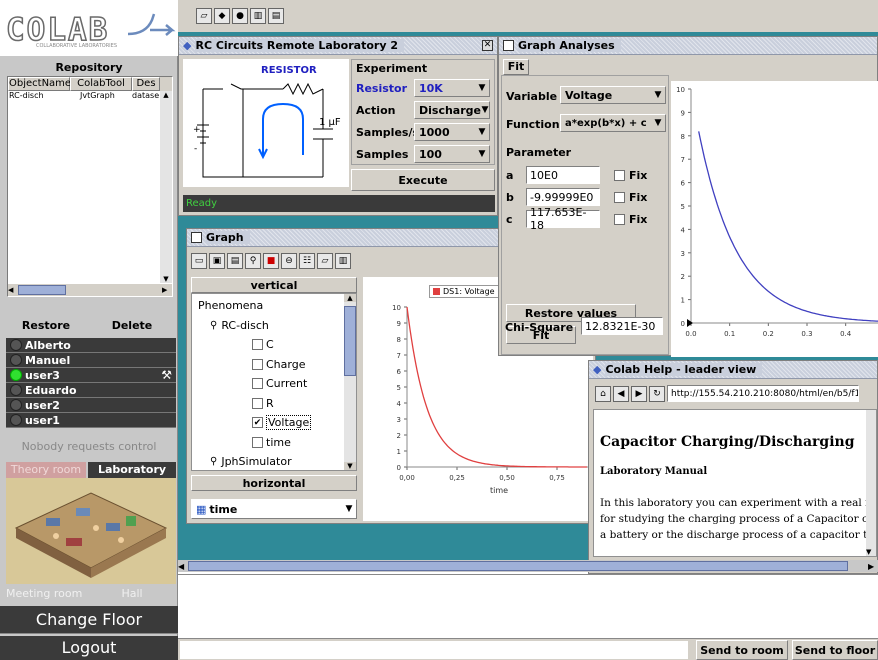  What do you see at coordinates (688, 46) in the screenshot?
I see `analysis-titlebar: Graph Analyses` at bounding box center [688, 46].